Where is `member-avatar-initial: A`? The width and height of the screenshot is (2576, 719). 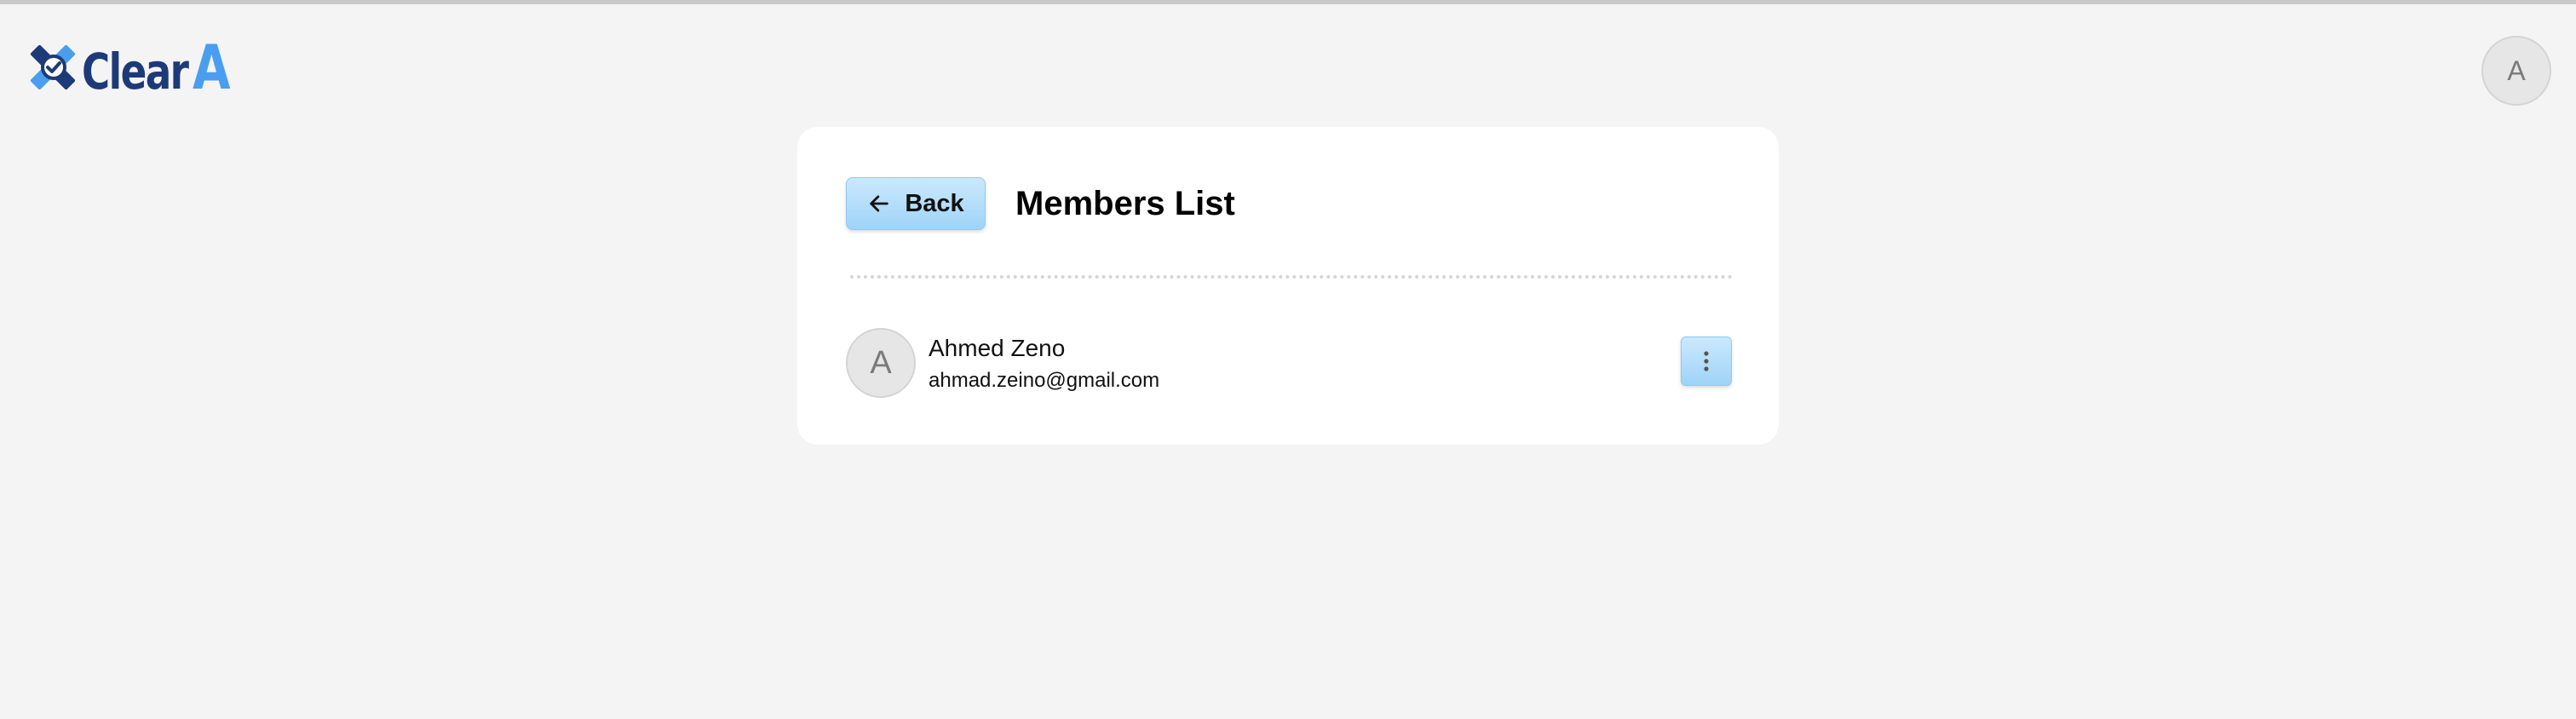 member-avatar-initial: A is located at coordinates (881, 362).